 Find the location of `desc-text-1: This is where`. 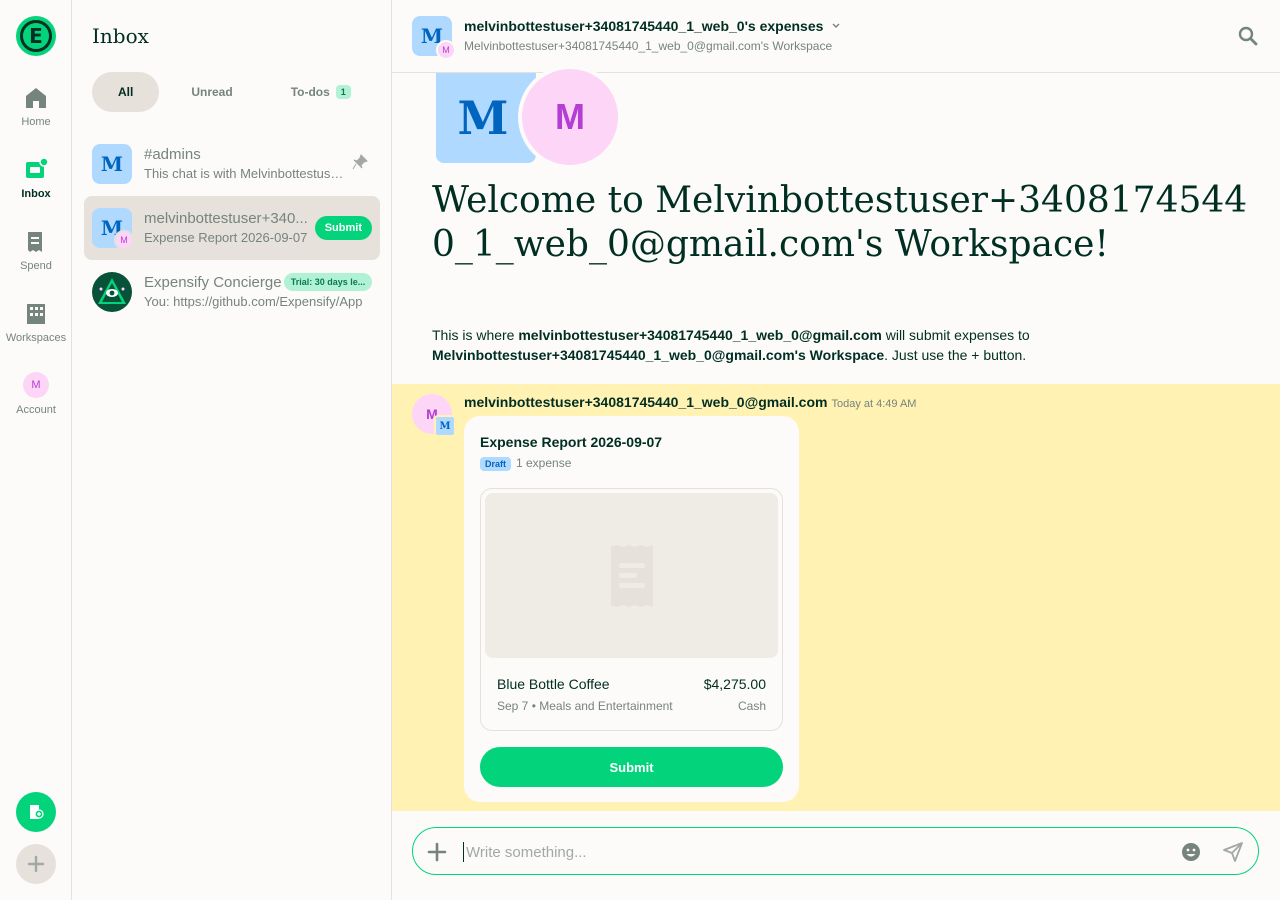

desc-text-1: This is where is located at coordinates (475, 335).